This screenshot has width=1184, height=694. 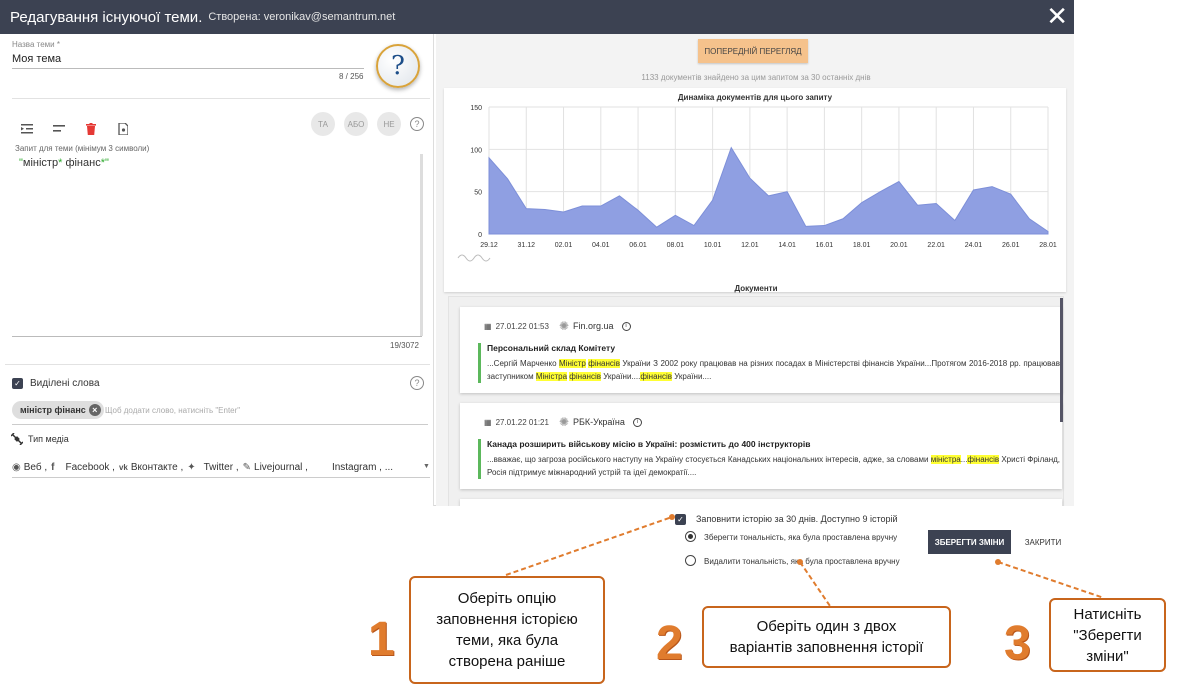 I want to click on callout-line: Оберіть опцію, so click(x=507, y=598).